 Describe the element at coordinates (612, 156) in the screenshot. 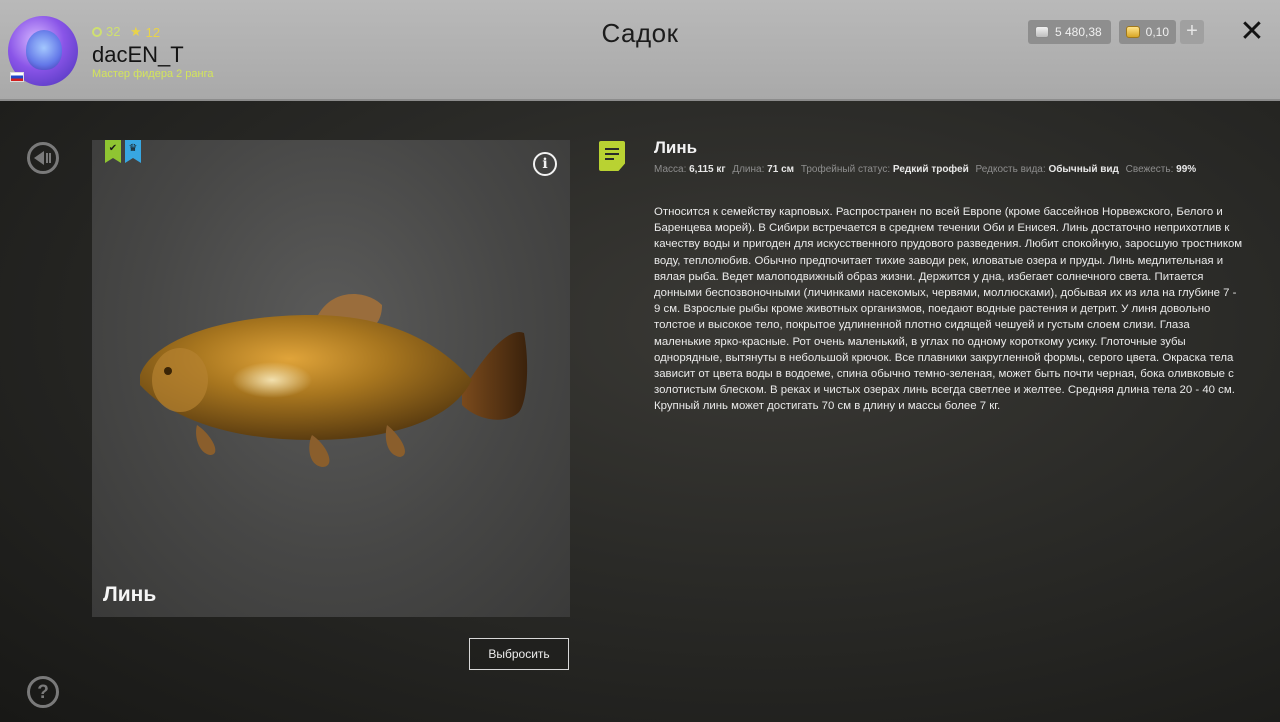

I see `note-icon` at that location.